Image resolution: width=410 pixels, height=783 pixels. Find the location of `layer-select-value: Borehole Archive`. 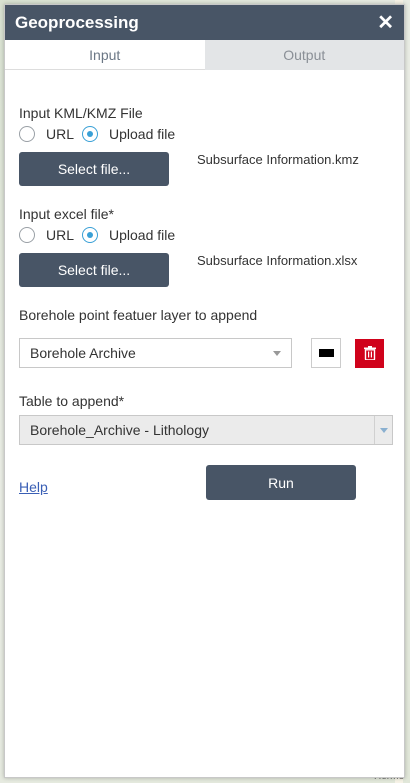

layer-select-value: Borehole Archive is located at coordinates (83, 353).